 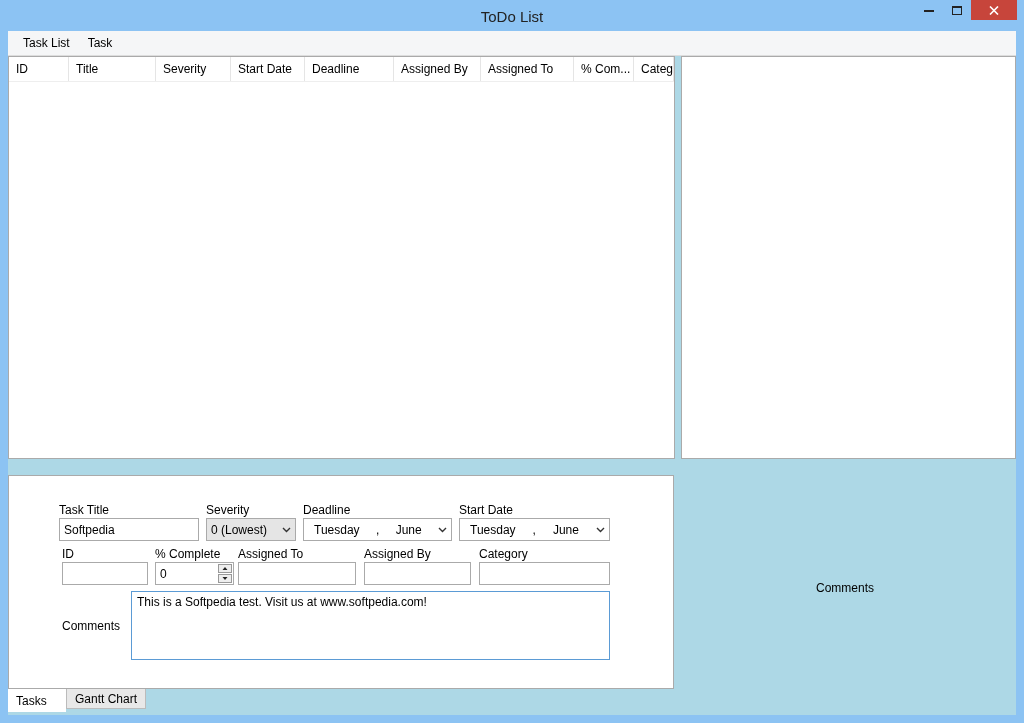 I want to click on column-header: Severity, so click(x=193, y=69).